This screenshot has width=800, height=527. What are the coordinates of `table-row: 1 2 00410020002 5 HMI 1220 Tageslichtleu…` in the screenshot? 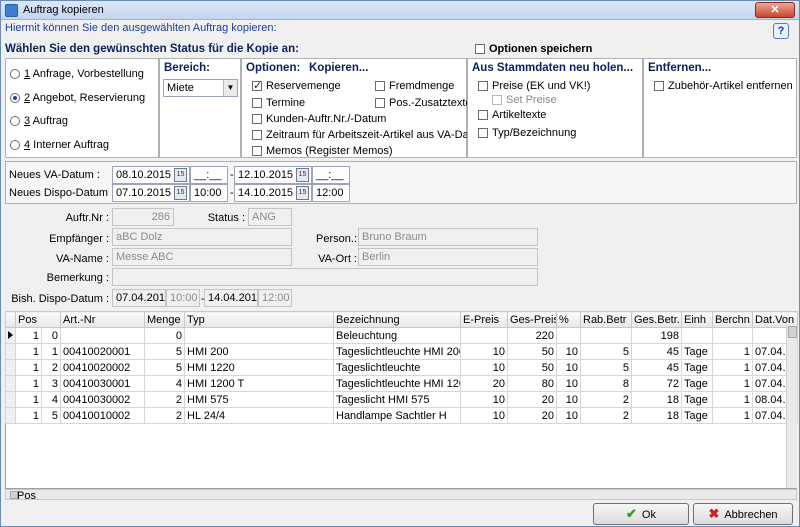 It's located at (401, 367).